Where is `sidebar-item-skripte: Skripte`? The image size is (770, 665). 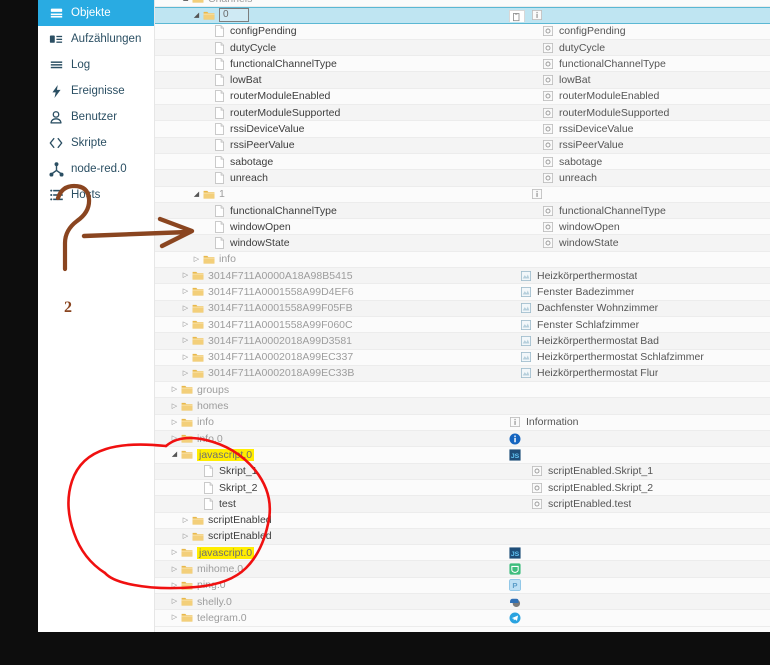 sidebar-item-skripte: Skripte is located at coordinates (96, 143).